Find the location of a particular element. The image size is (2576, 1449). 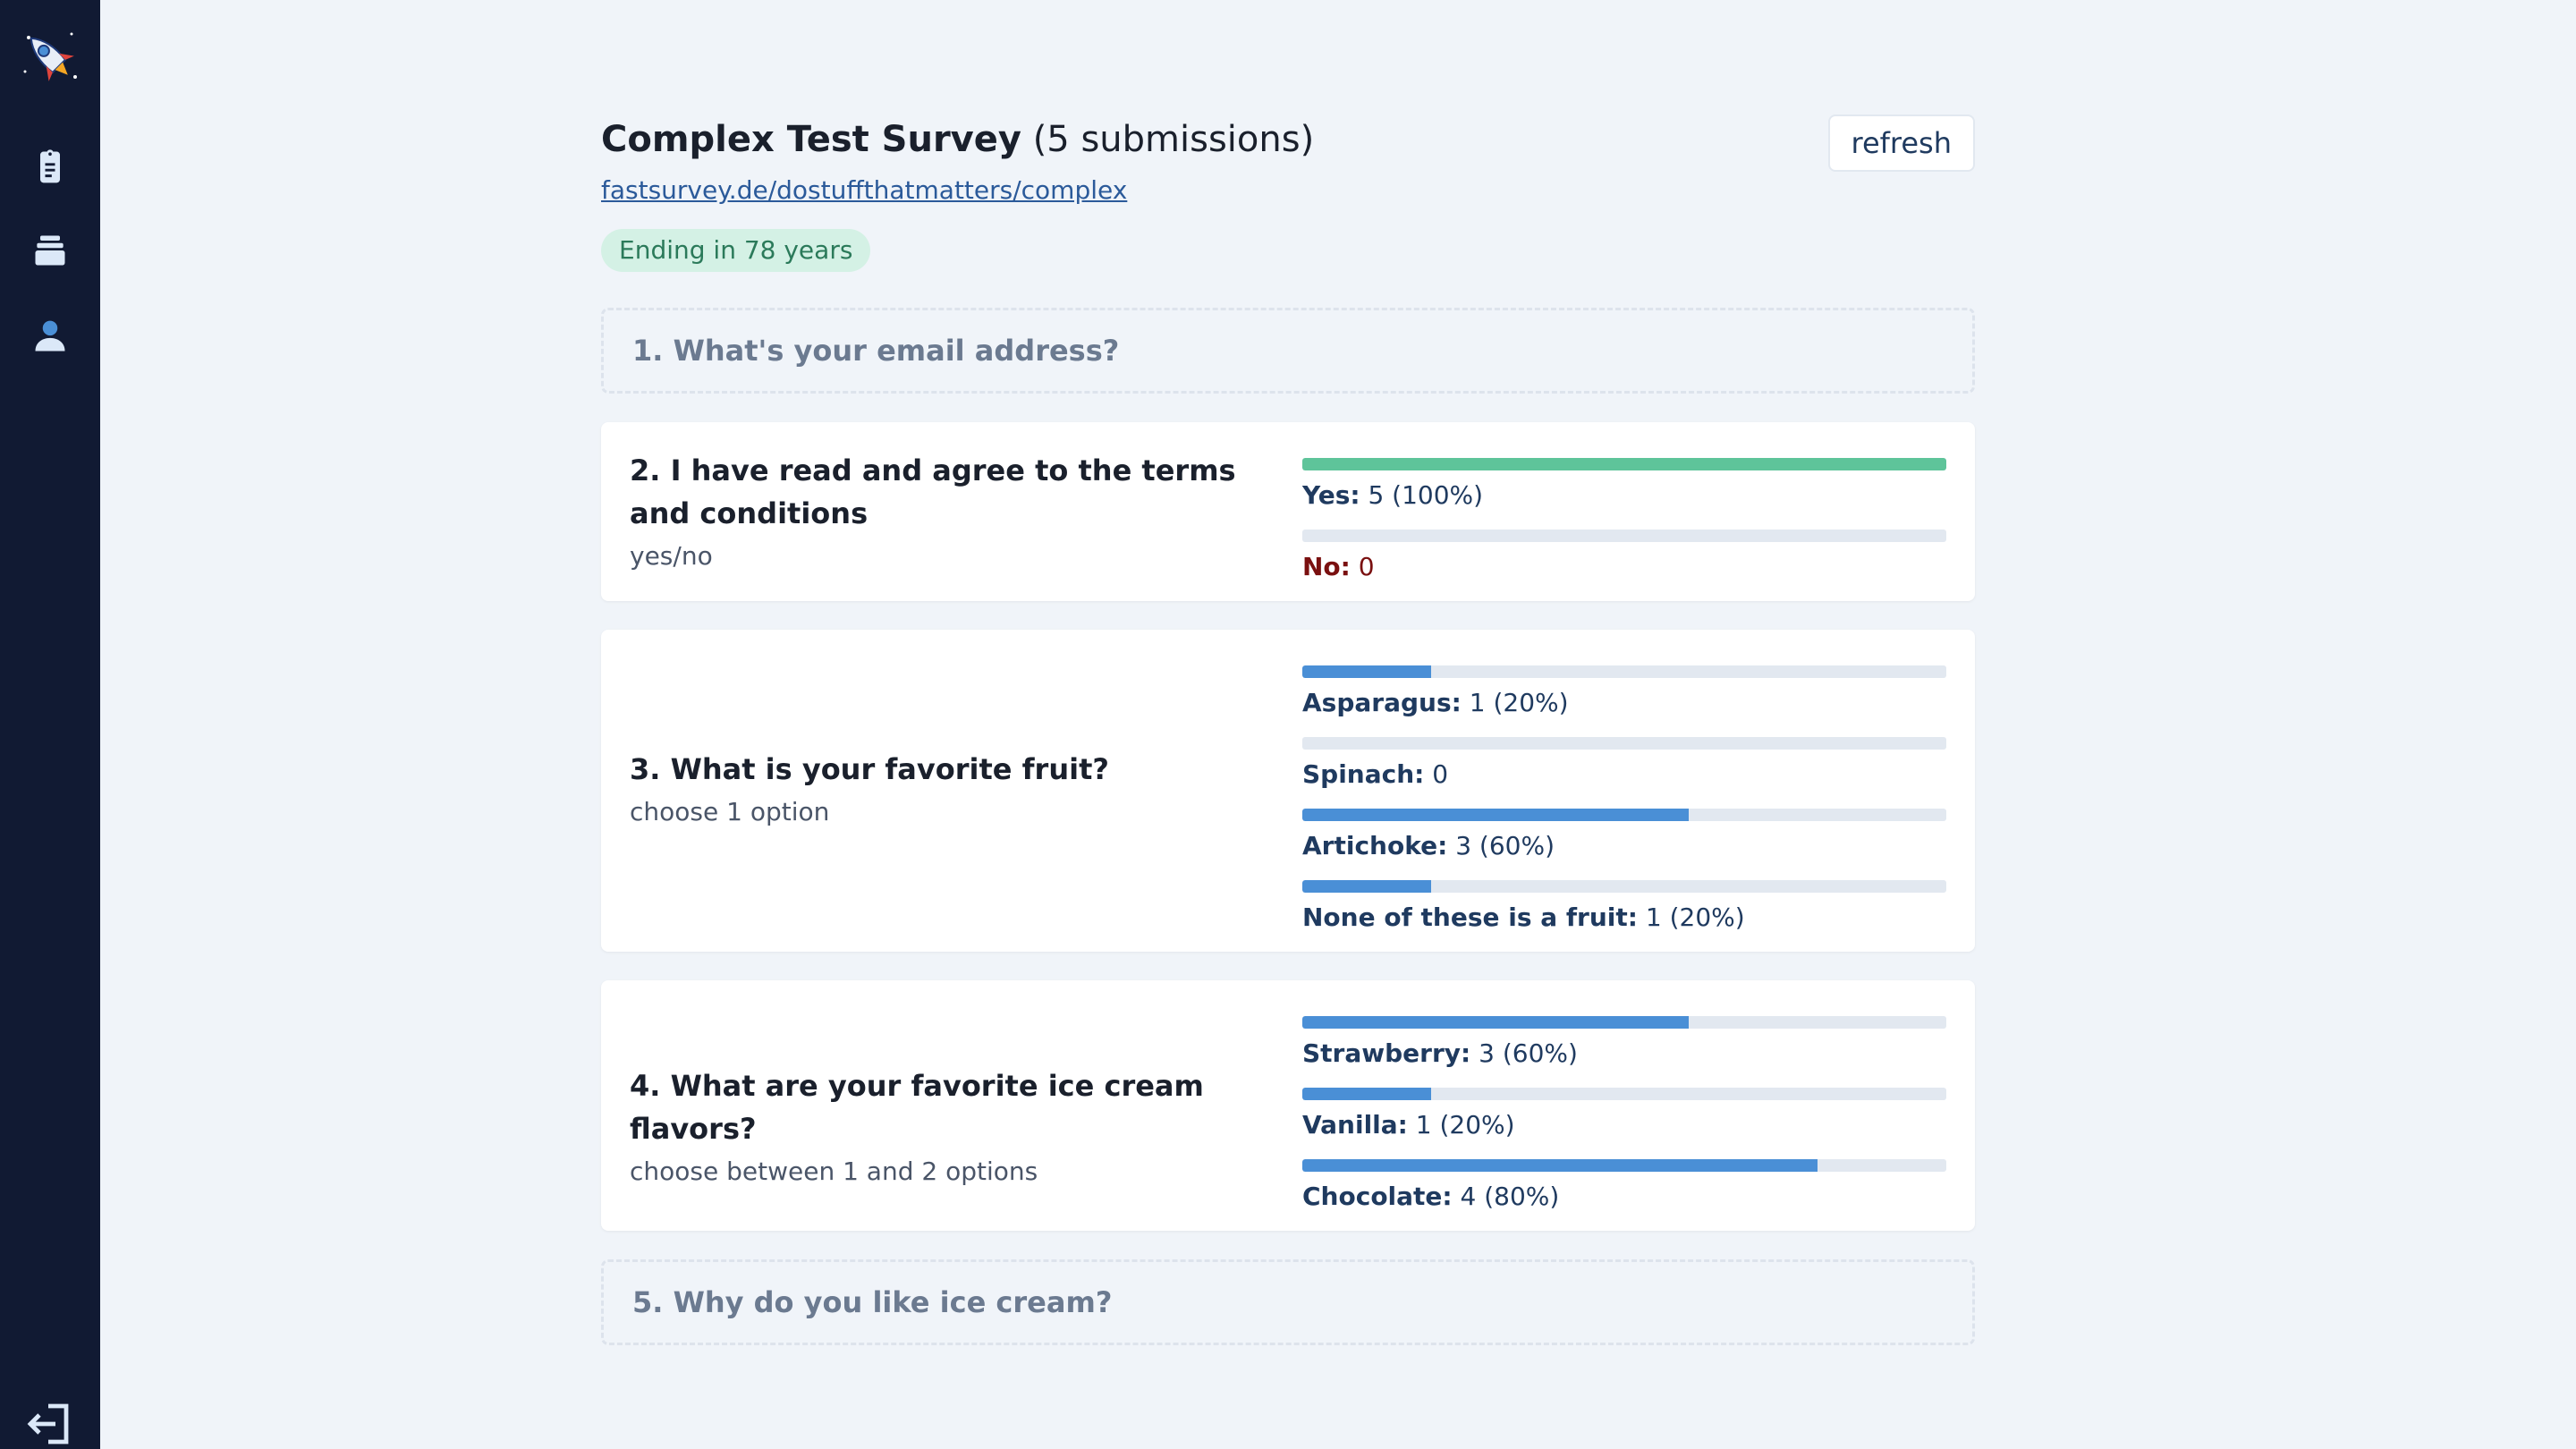

question-subtitle: choose 1 option is located at coordinates (730, 811).